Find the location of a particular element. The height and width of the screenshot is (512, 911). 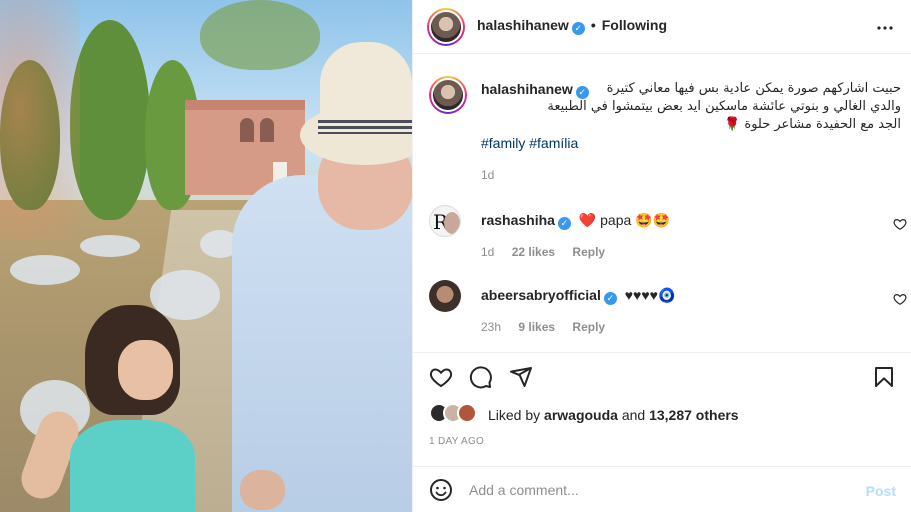

share-paper-plane-icon is located at coordinates (521, 377).